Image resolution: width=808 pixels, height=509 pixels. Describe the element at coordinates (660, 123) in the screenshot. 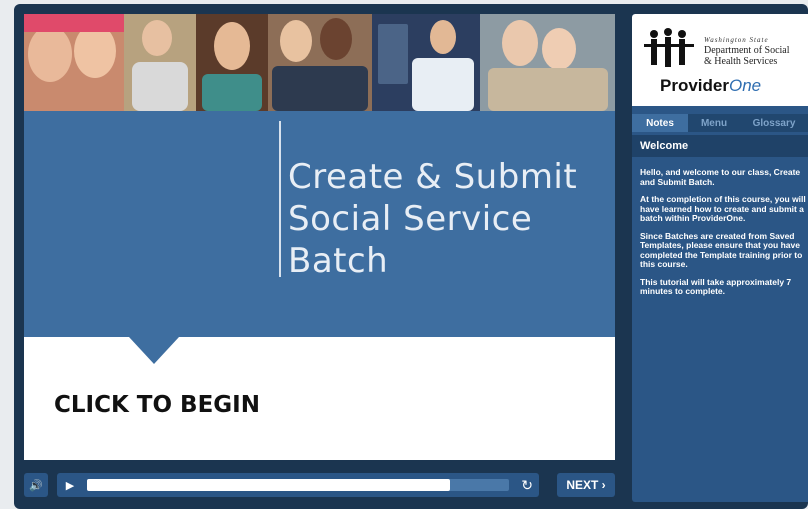

I see `tab-notes: Notes` at that location.